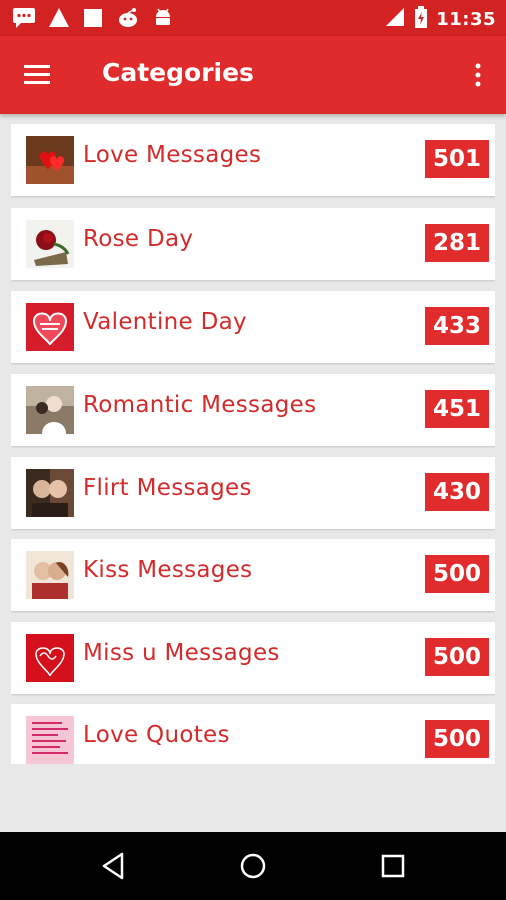 The width and height of the screenshot is (506, 900). What do you see at coordinates (253, 244) in the screenshot?
I see `category-item-rose-day: Rose Day 281` at bounding box center [253, 244].